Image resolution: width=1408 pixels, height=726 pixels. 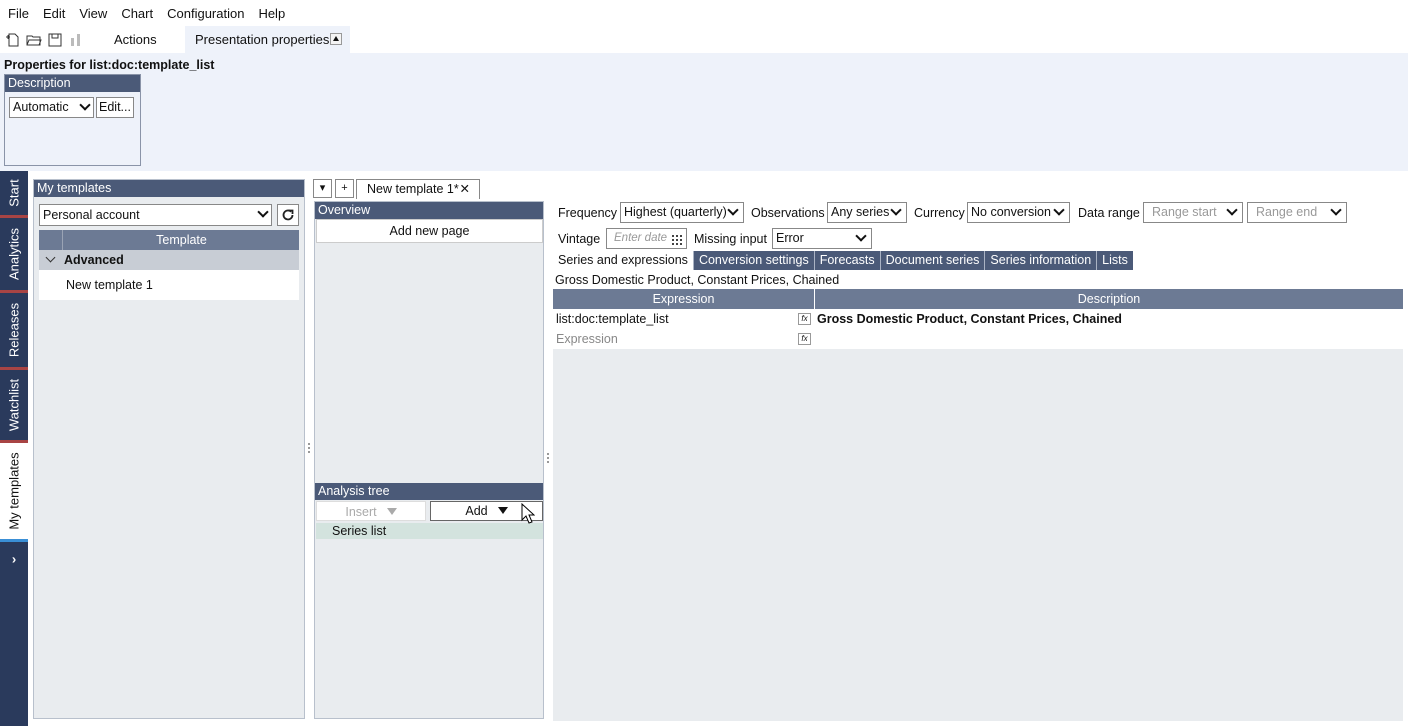 What do you see at coordinates (612, 319) in the screenshot?
I see `expression-cell: list:doc:template_list` at bounding box center [612, 319].